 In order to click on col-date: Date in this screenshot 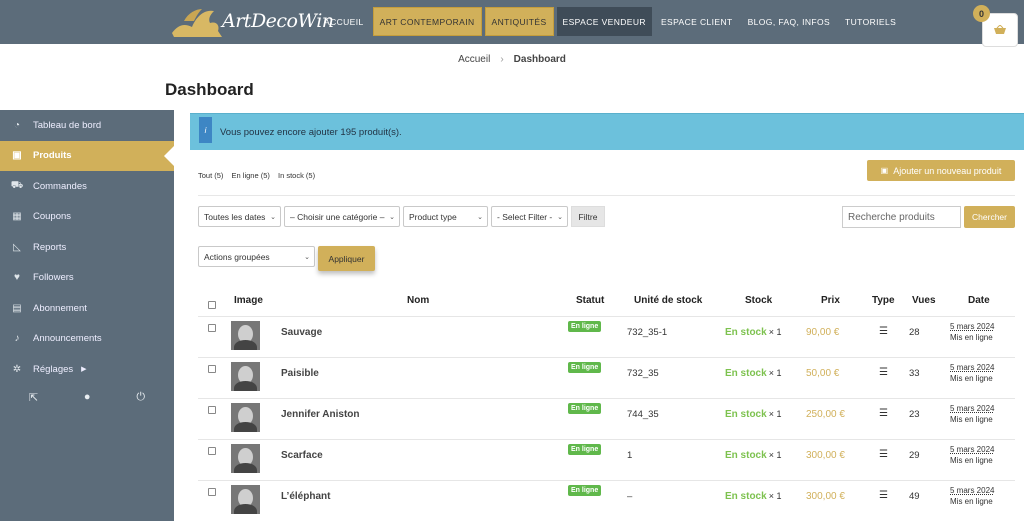, I will do `click(979, 300)`.